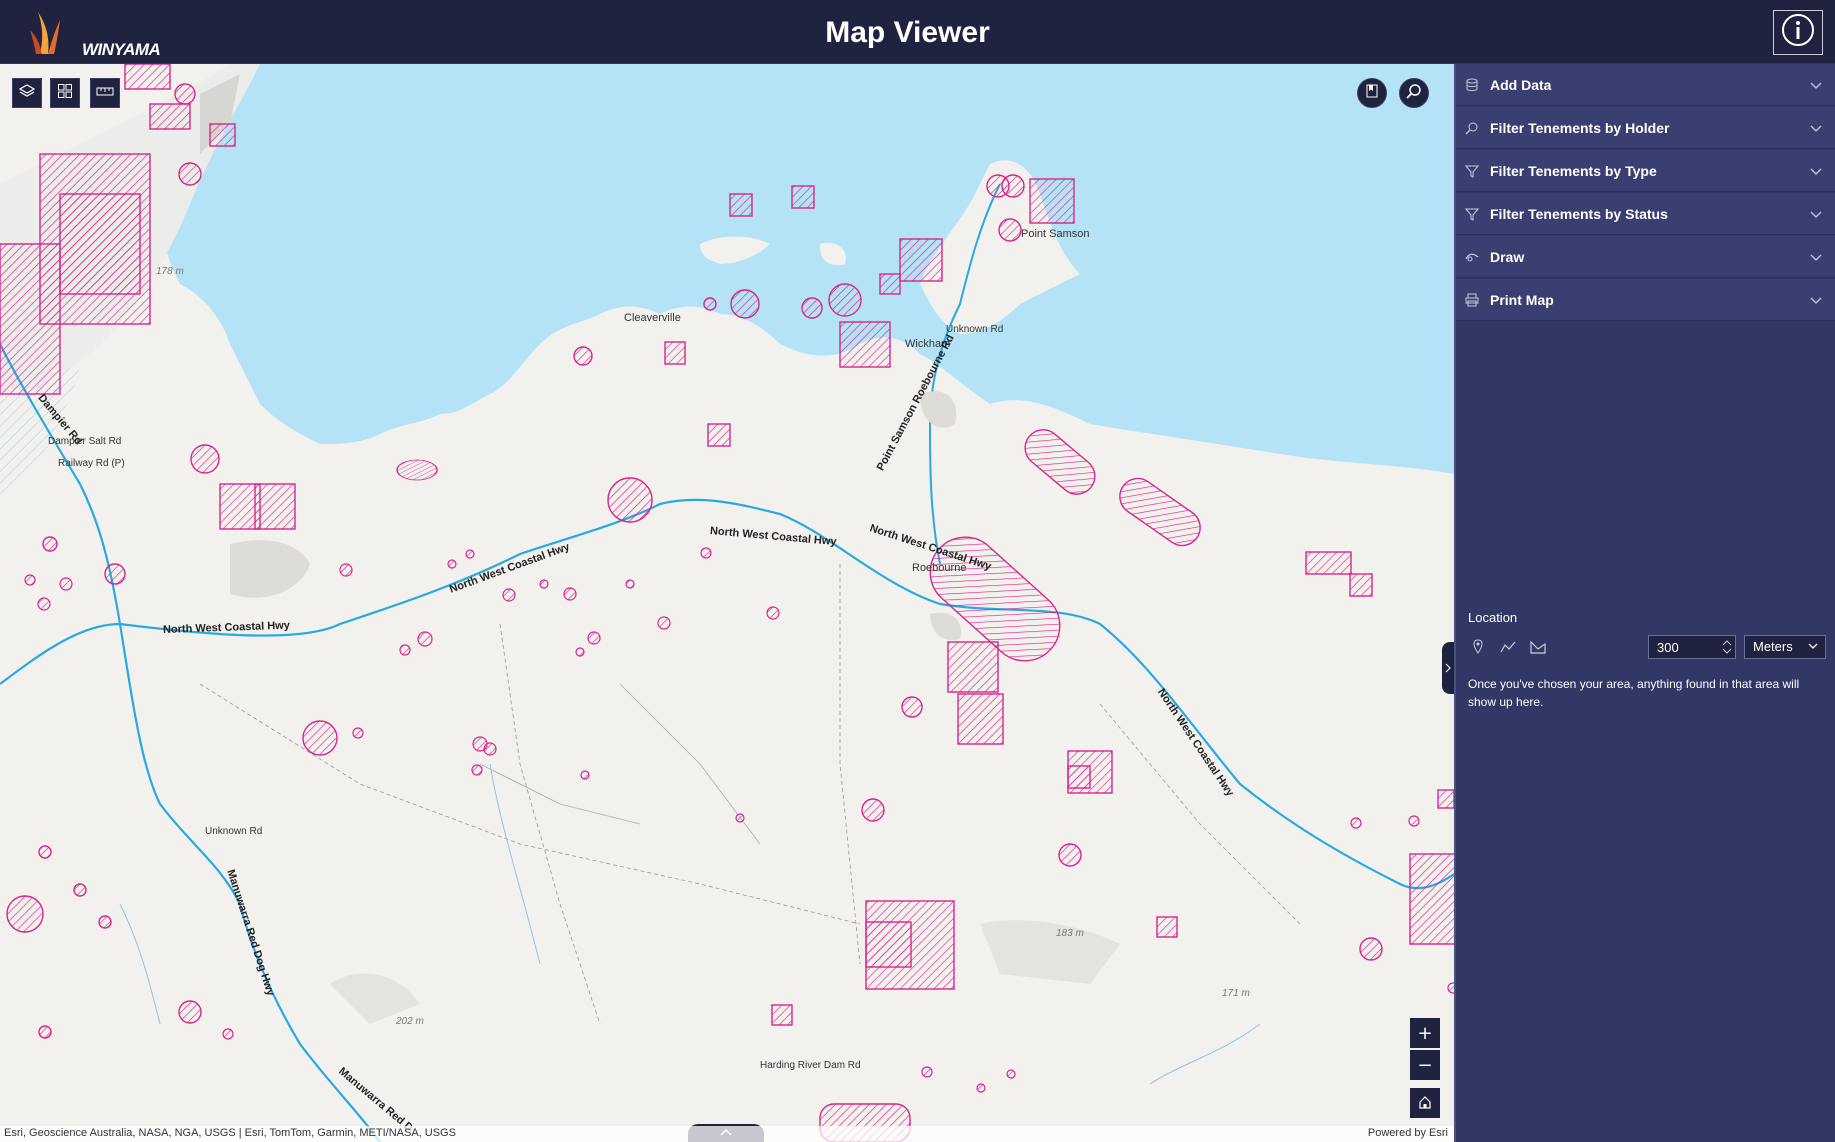  I want to click on accordion-filter-holder: Filter Tenements by Holder, so click(1645, 128).